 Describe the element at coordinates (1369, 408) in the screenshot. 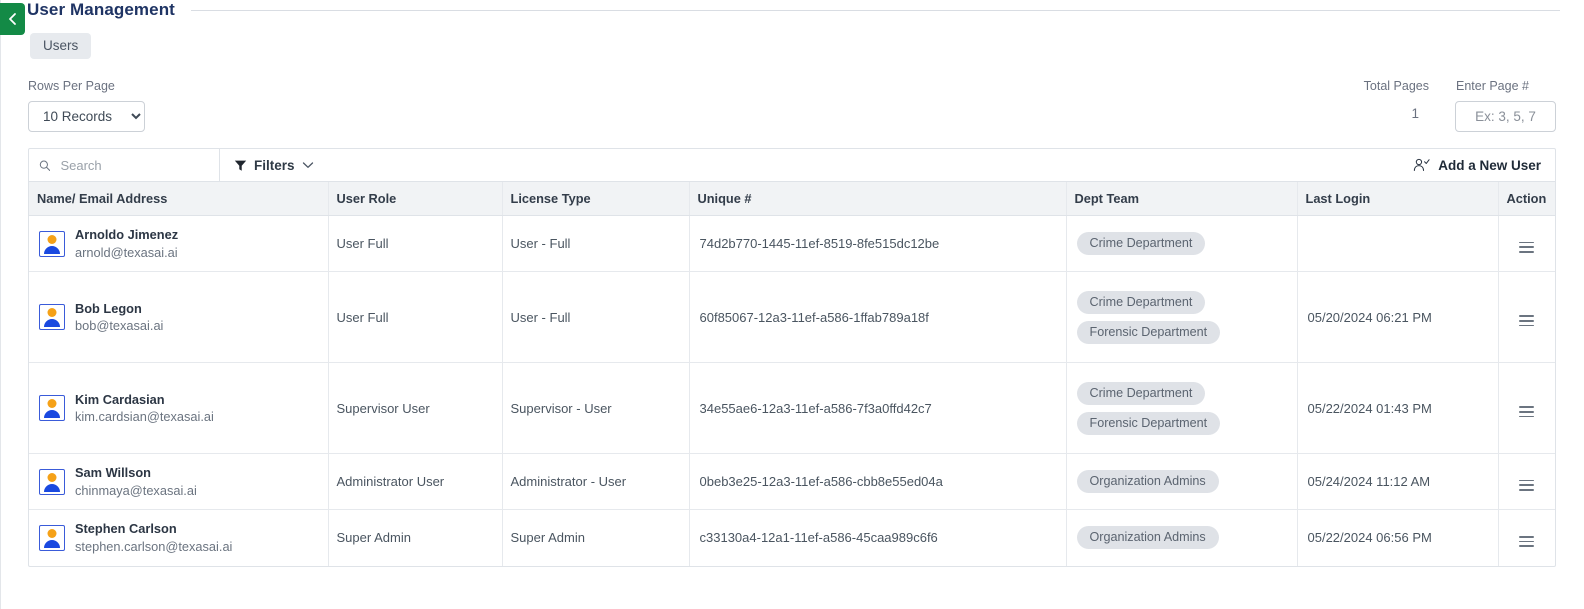

I see `last-login-value: 05/22/2024 01:43 PM` at that location.